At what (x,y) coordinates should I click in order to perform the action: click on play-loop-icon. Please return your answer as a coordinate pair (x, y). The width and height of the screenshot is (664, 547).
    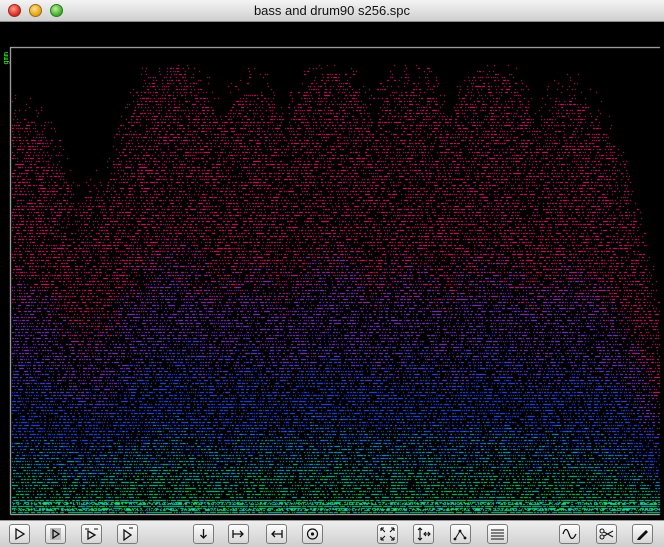
    Looking at the image, I should click on (91, 534).